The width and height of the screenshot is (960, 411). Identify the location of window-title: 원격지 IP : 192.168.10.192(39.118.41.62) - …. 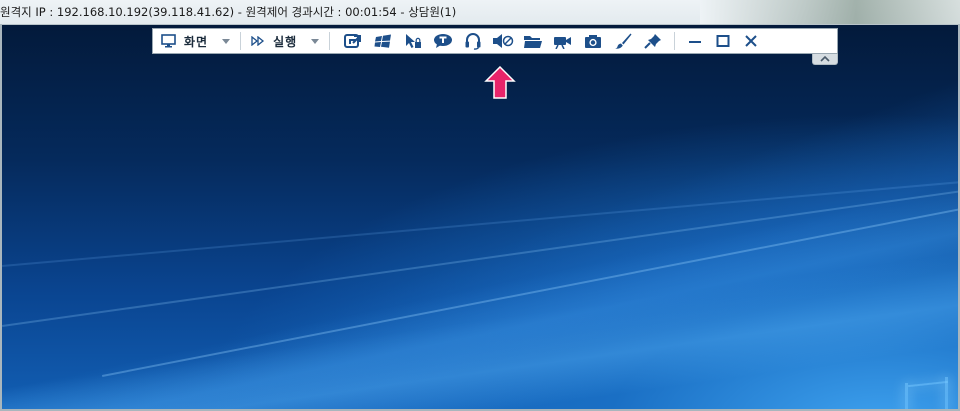
(228, 12).